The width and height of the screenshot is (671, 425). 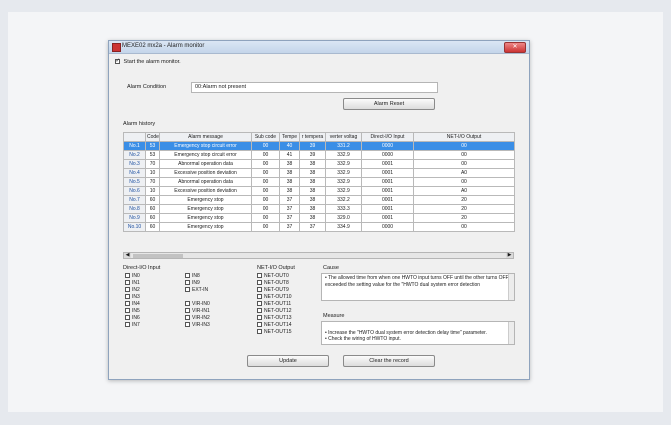 I want to click on column-header: verter voltag, so click(x=343, y=137).